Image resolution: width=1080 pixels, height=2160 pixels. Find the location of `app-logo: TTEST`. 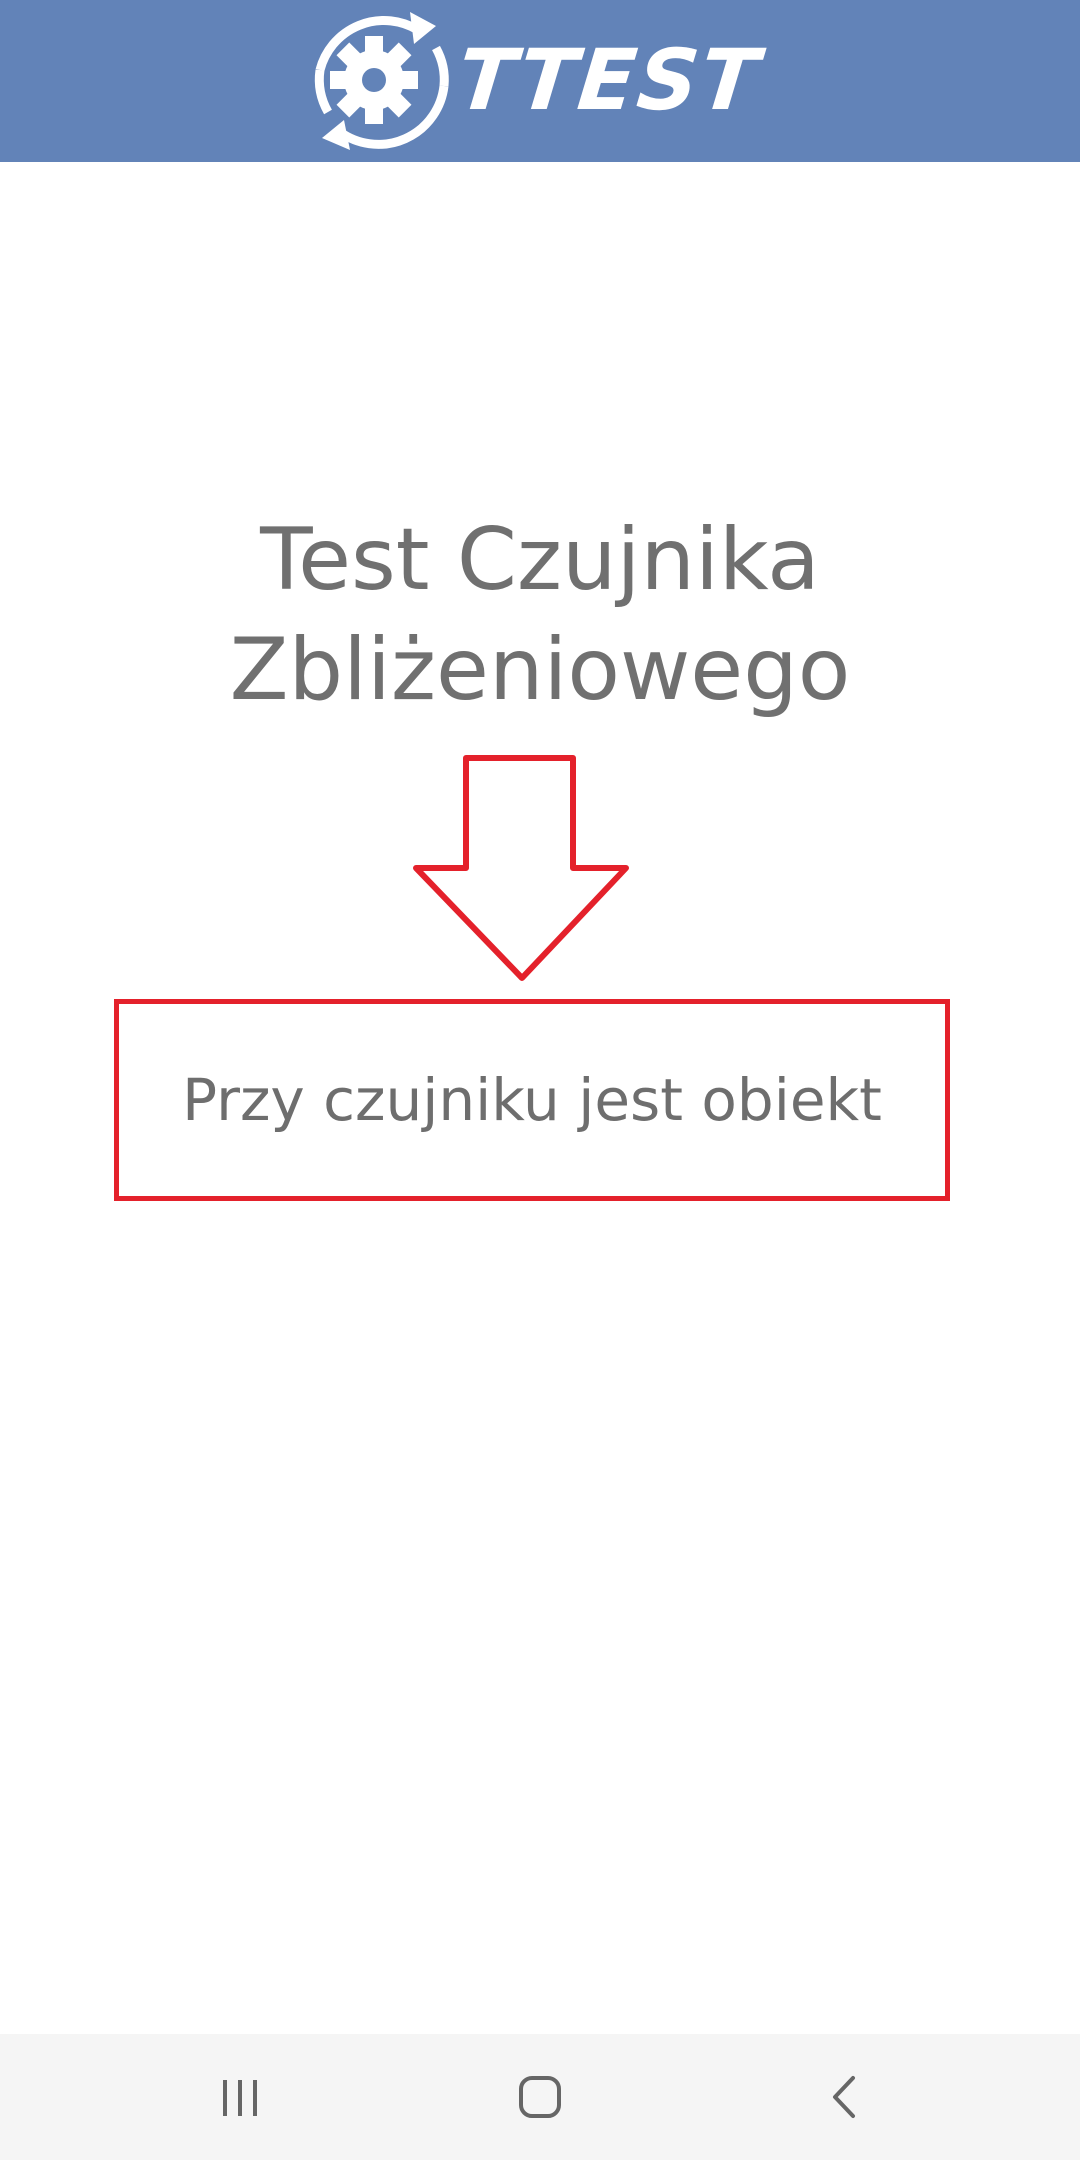

app-logo: TTEST is located at coordinates (538, 81).